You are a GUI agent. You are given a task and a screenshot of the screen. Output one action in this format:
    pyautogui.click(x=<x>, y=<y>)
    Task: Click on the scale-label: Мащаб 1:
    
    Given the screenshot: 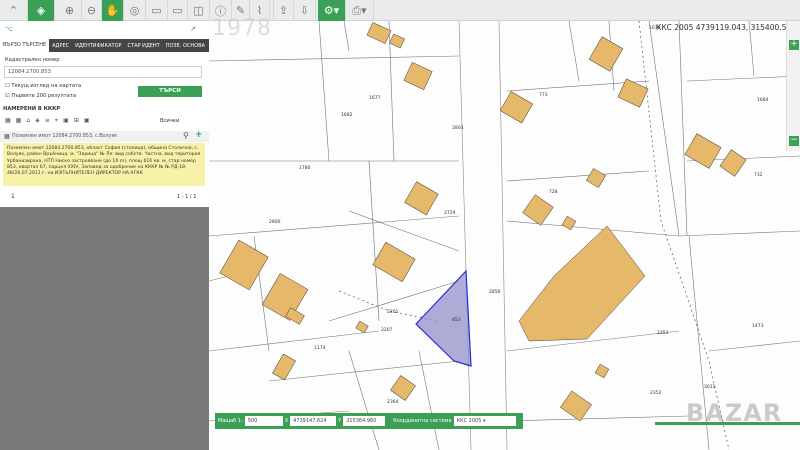 What is the action you would take?
    pyautogui.click(x=230, y=421)
    